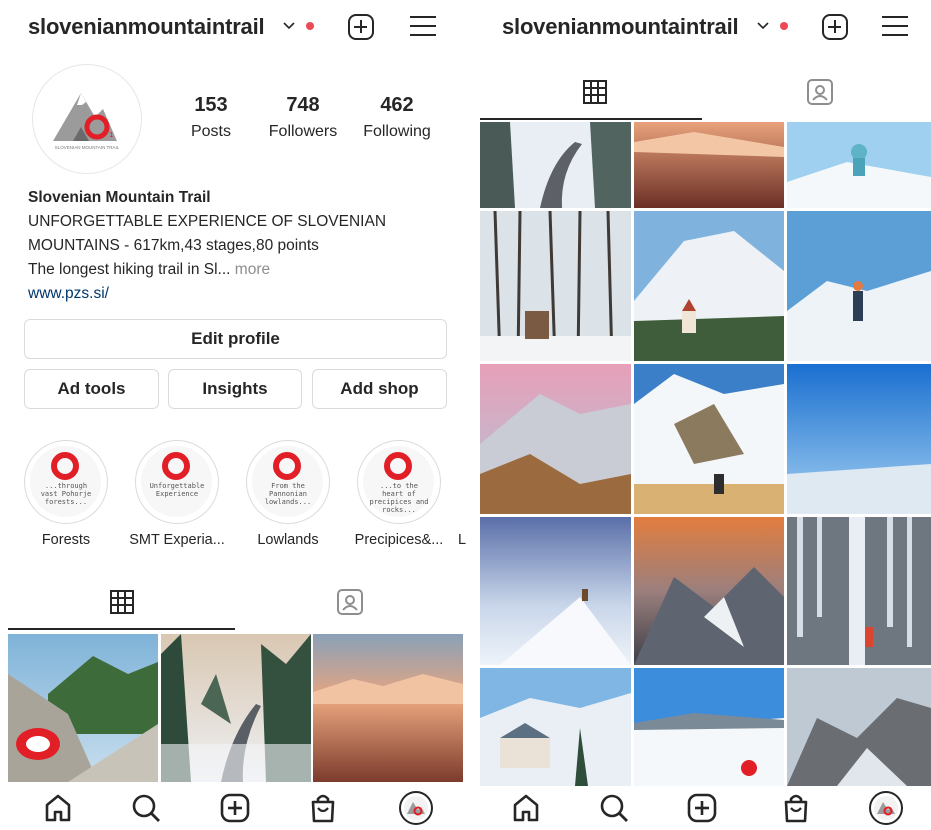 This screenshot has height=830, width=931. Describe the element at coordinates (235, 339) in the screenshot. I see `edit-profile-button: Edit profile` at that location.